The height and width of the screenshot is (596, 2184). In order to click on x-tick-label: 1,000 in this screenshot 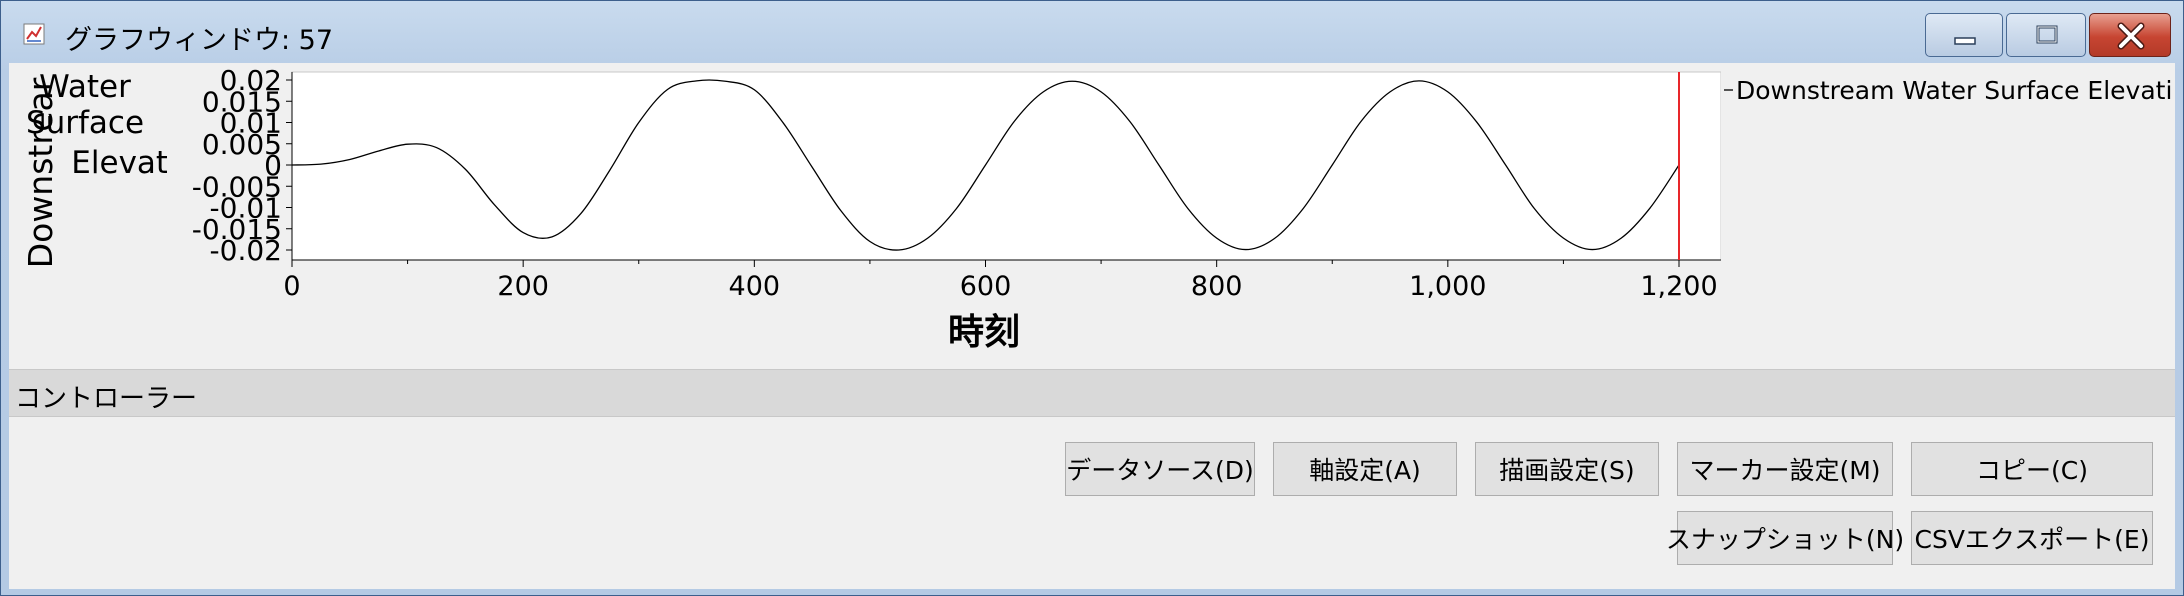, I will do `click(1447, 286)`.